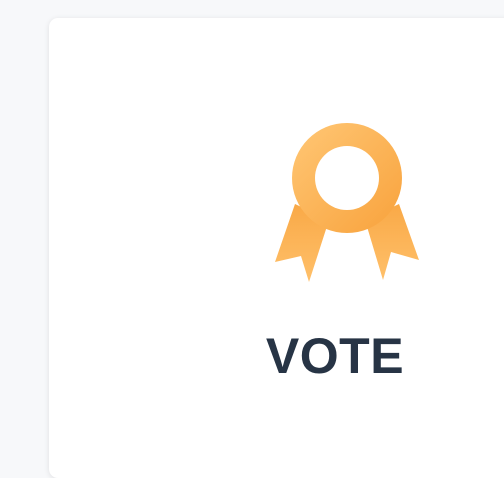 The height and width of the screenshot is (478, 504). I want to click on award-ribbon-icon, so click(347, 204).